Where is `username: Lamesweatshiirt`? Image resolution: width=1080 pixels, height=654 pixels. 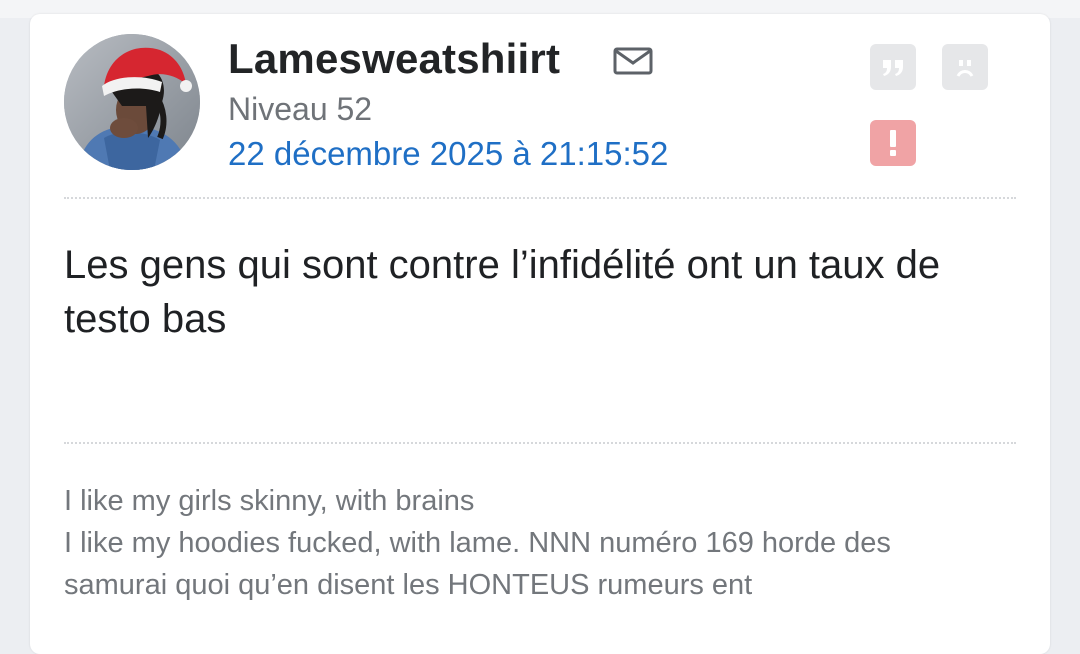 username: Lamesweatshiirt is located at coordinates (394, 59).